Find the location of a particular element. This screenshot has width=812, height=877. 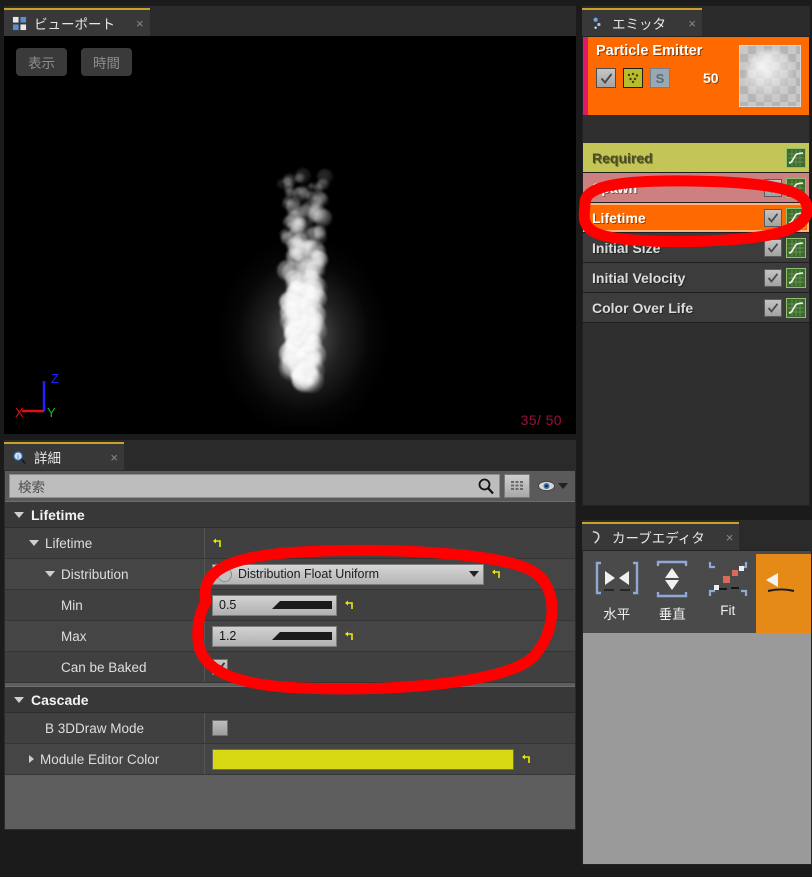

fit-horizontal-button: 水平 is located at coordinates (617, 595).